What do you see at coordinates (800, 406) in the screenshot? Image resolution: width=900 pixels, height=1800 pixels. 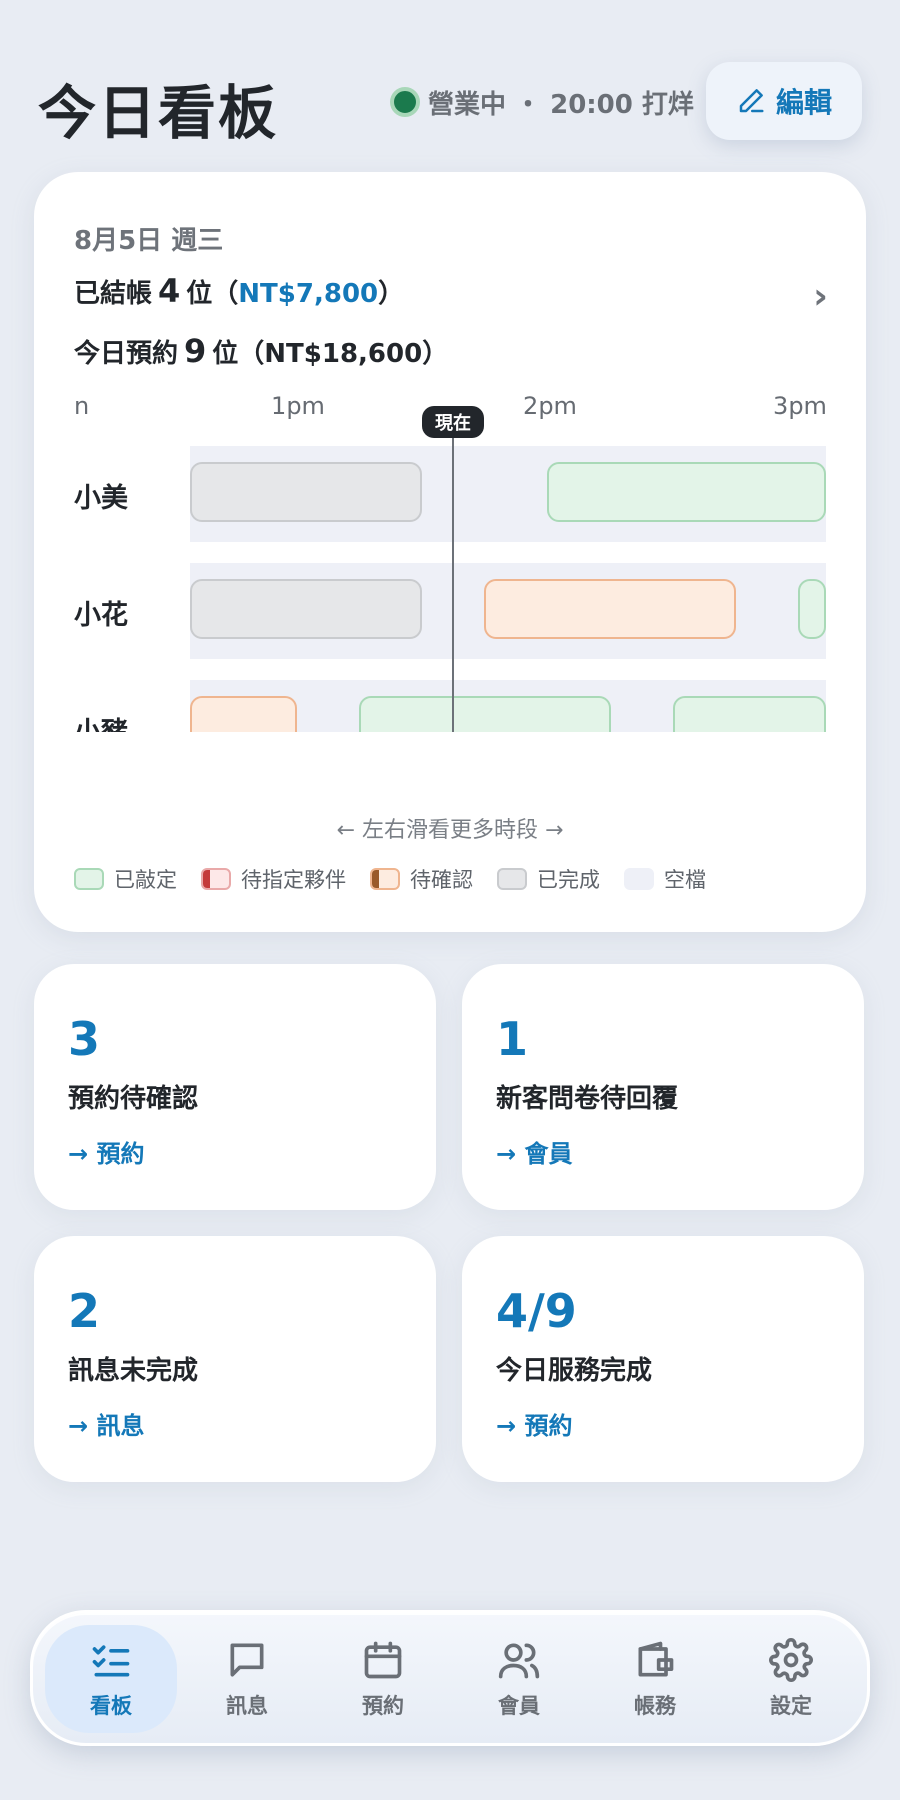 I see `time-tick: 3pm` at bounding box center [800, 406].